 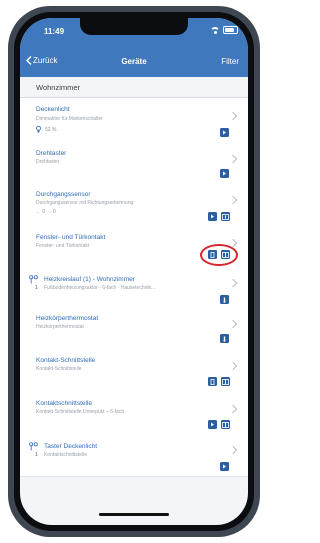 I want to click on device-subtitle: Dimmaktor für Markenschalter, so click(x=69, y=119).